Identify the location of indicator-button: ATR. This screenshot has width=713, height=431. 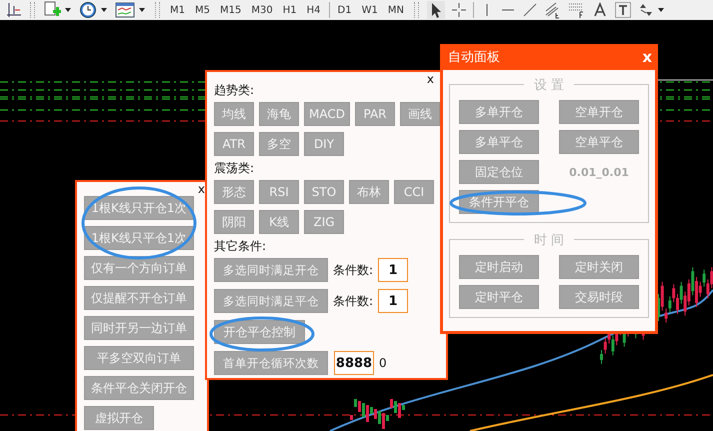
(234, 144).